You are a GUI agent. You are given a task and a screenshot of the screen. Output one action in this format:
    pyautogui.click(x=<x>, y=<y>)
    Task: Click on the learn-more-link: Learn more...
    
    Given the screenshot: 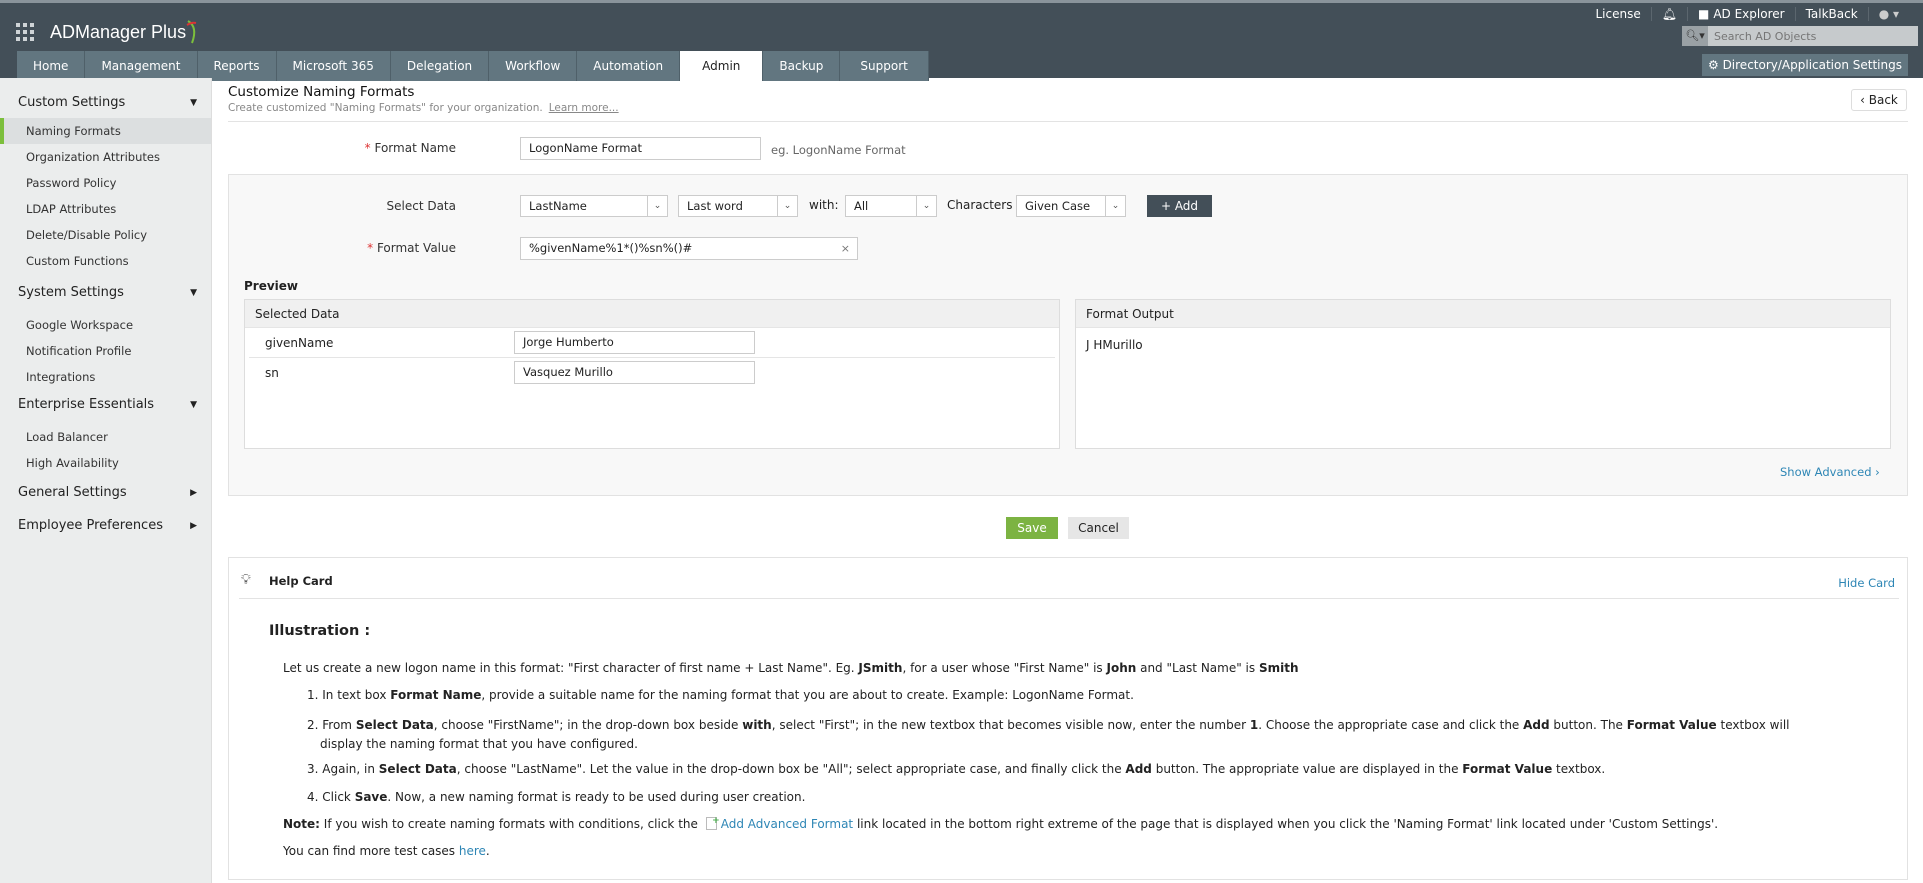 What is the action you would take?
    pyautogui.click(x=584, y=108)
    